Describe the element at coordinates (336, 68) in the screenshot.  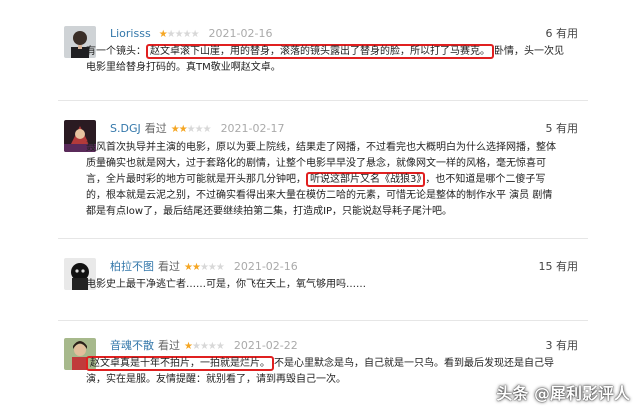
I see `review-line: 电影里给替身打码的。真TM敬业啊赵文卓。` at that location.